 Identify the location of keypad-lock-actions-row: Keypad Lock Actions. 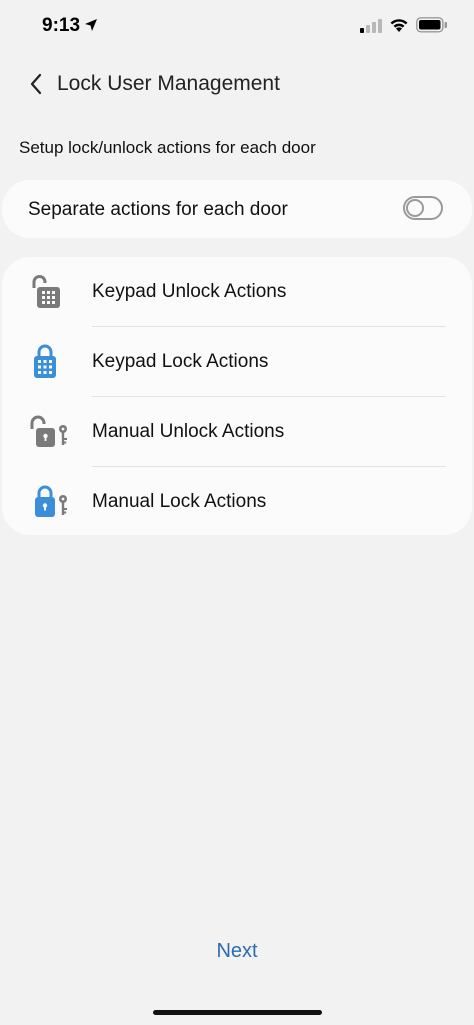
(237, 362).